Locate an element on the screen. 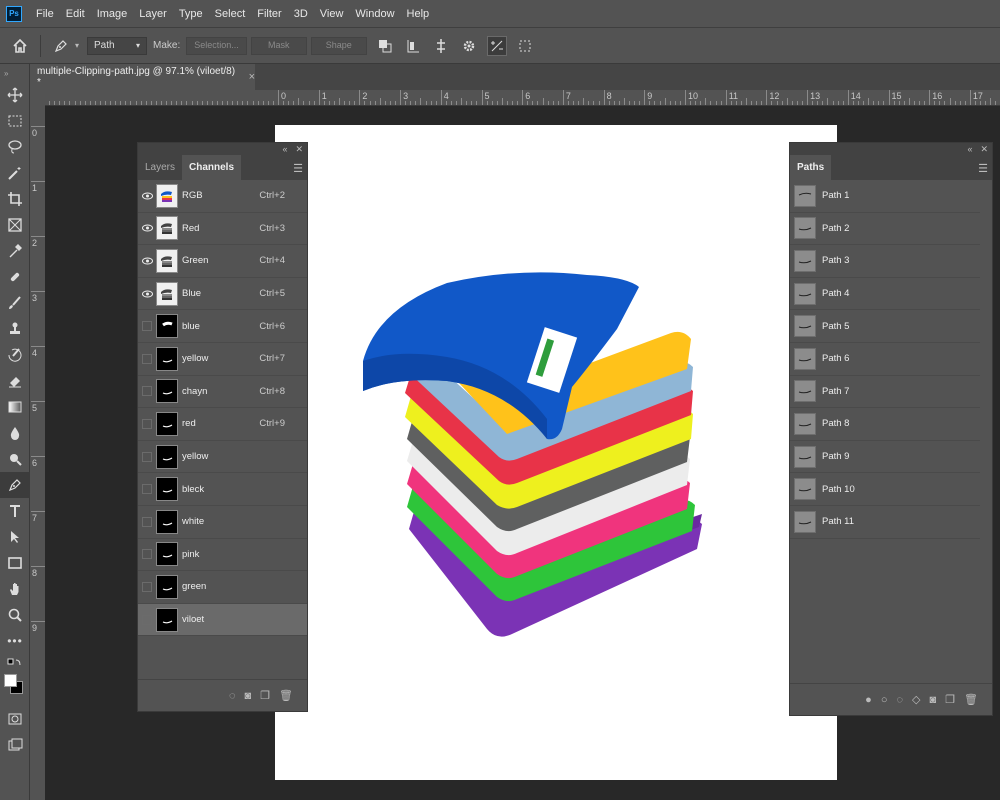 The width and height of the screenshot is (1000, 800). foreground-color-swatch is located at coordinates (10, 680).